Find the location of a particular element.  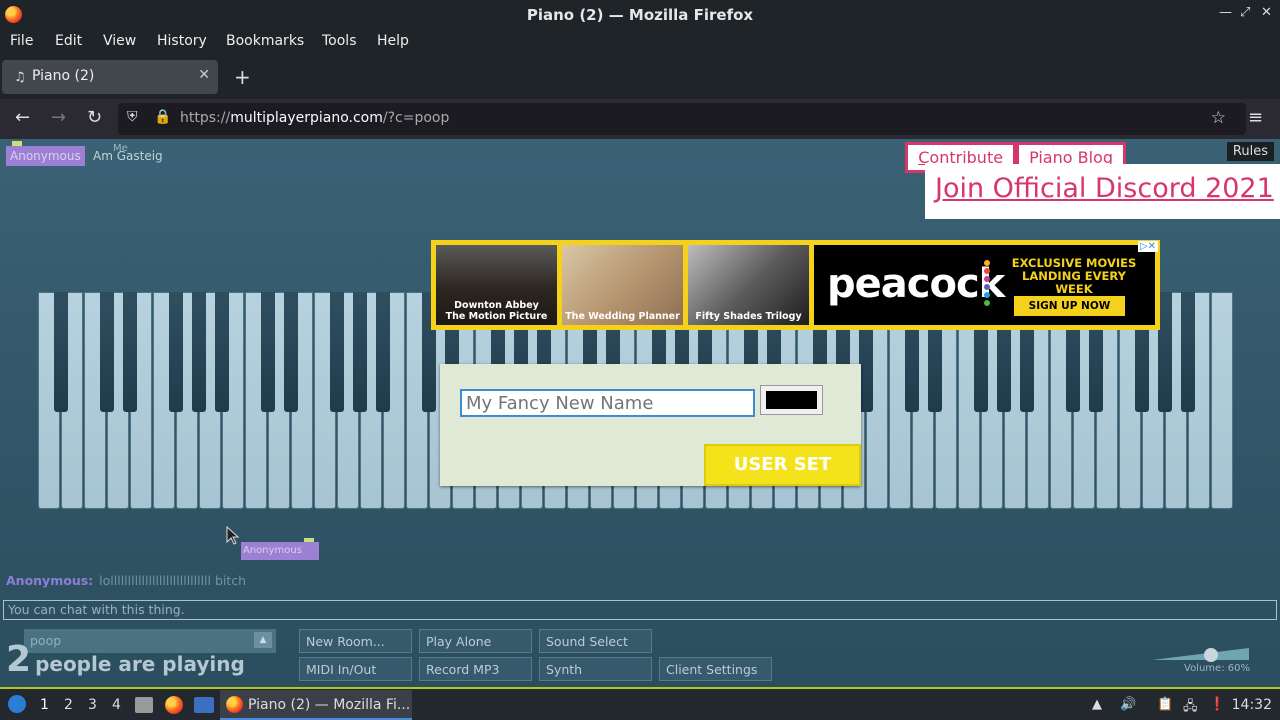

peacock-logo: peacock is located at coordinates (916, 284).